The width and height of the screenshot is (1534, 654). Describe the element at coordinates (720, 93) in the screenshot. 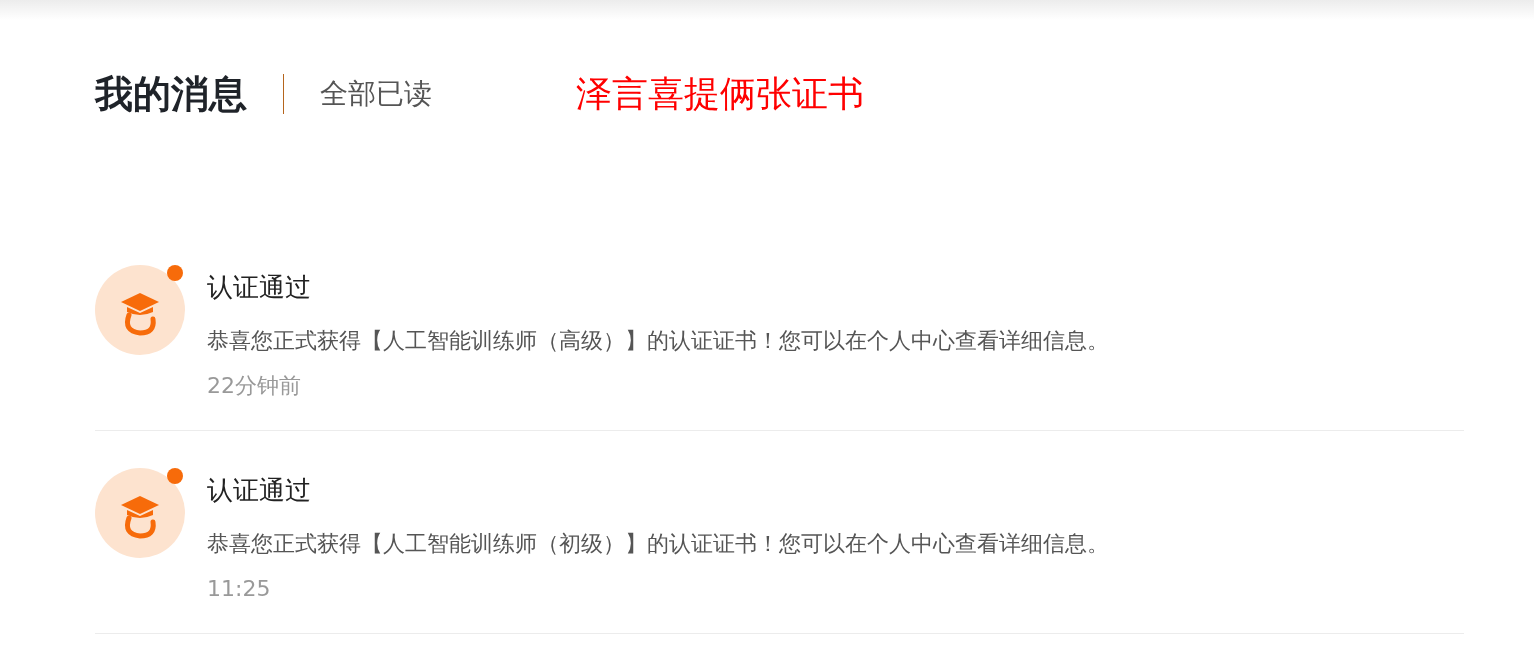

I see `annotation-text: 泽言喜提俩张证书` at that location.